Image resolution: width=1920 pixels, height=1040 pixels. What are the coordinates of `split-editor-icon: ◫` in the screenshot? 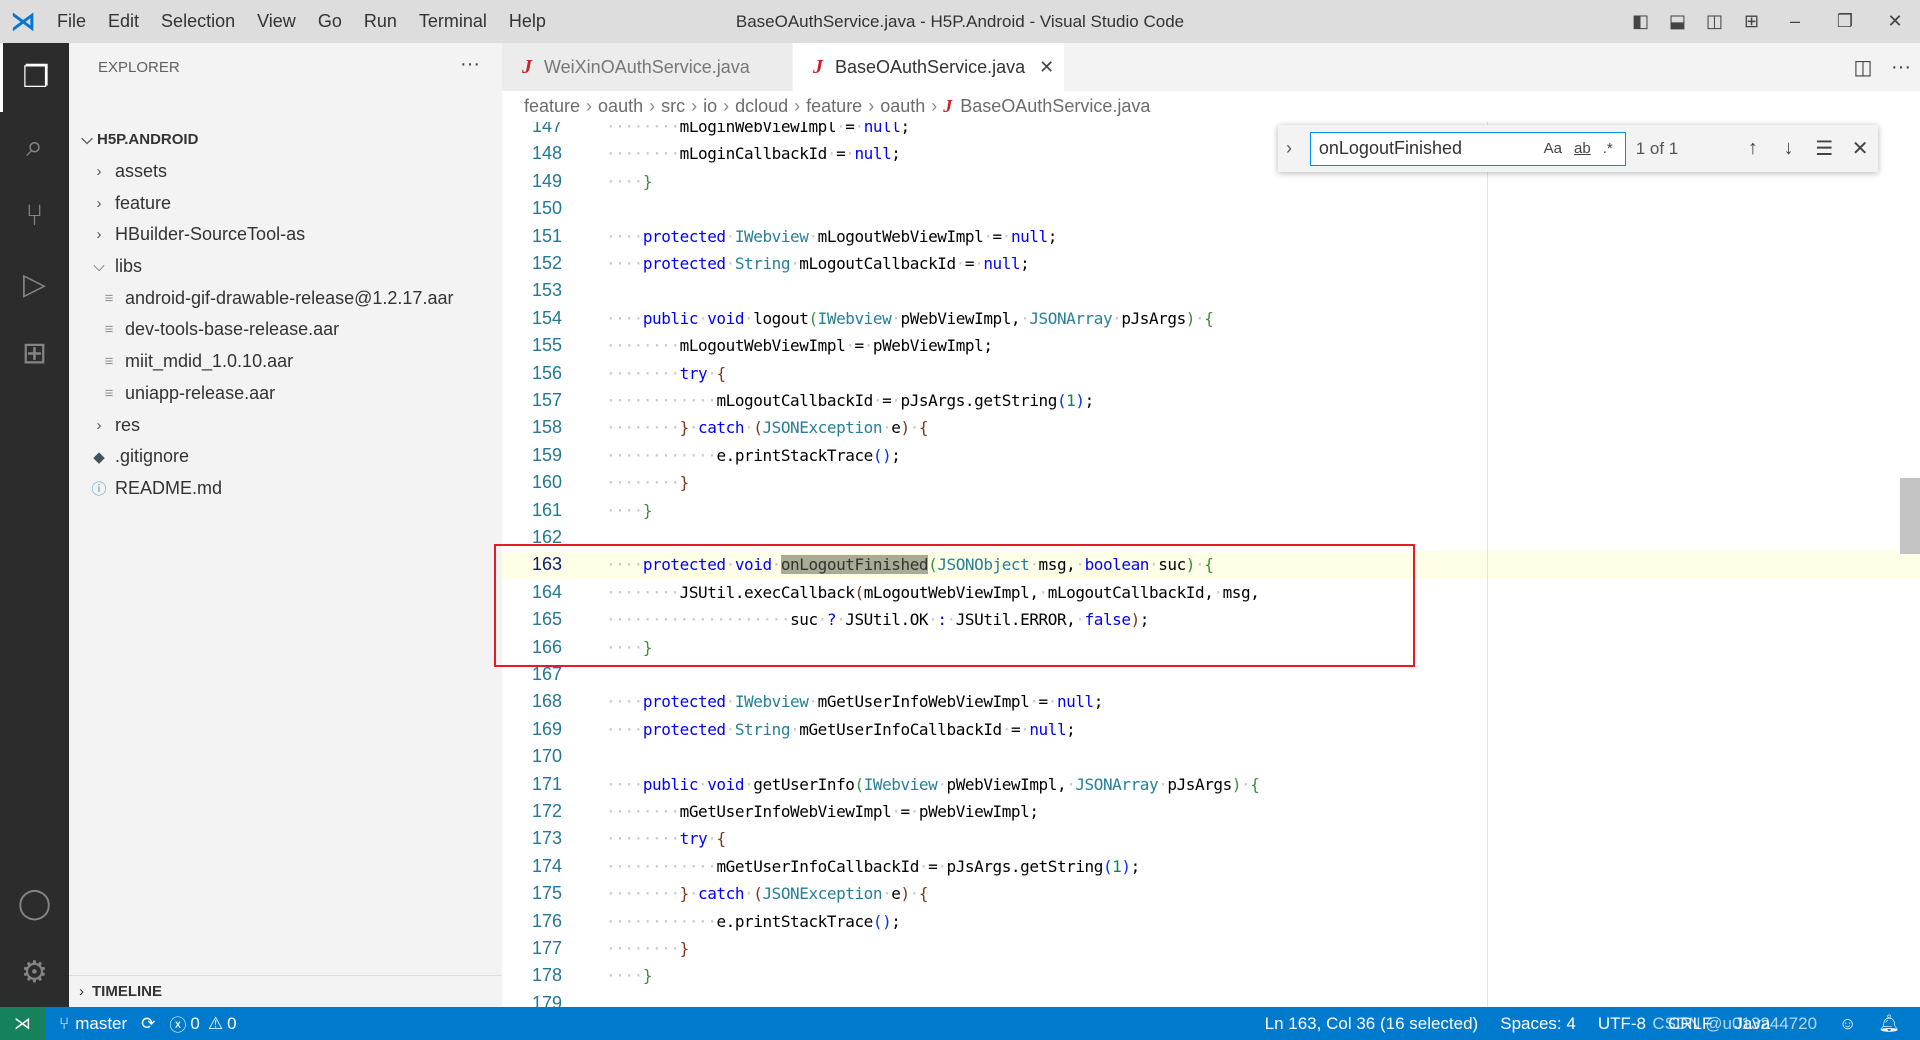 It's located at (1863, 67).